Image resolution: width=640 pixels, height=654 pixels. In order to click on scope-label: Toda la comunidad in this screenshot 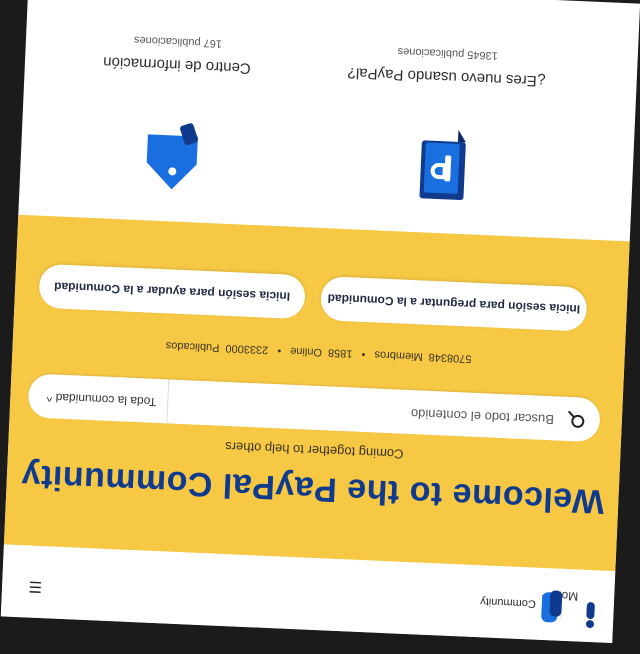, I will do `click(106, 399)`.